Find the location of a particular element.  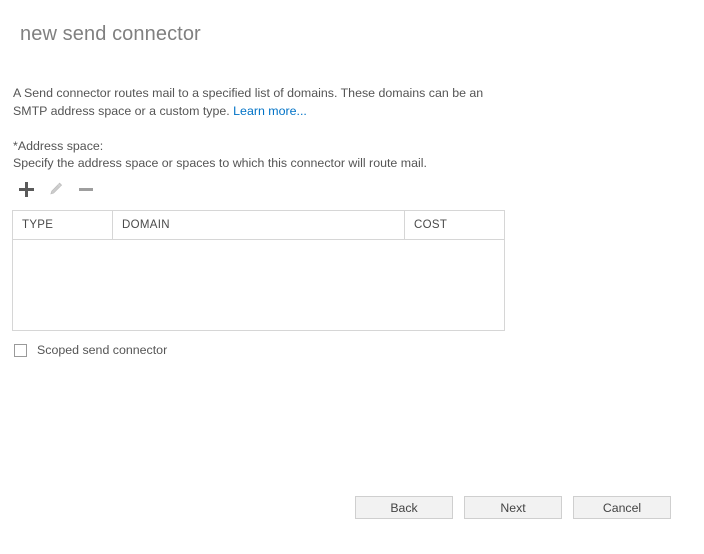

grid-header-row: TYPE DOMAIN COST is located at coordinates (258, 225).